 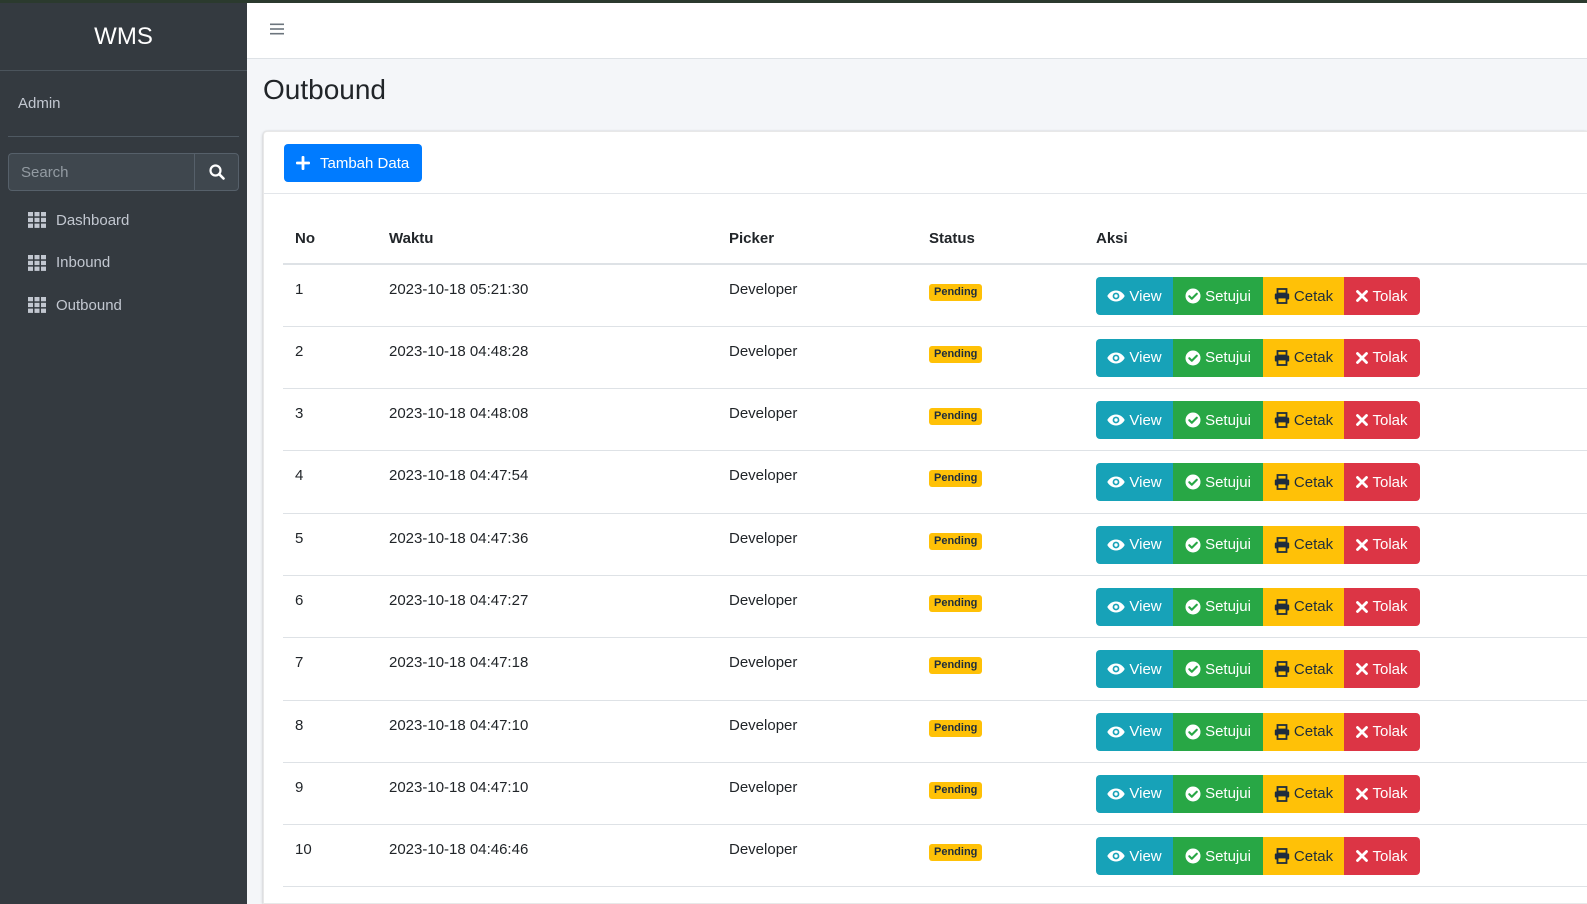 What do you see at coordinates (83, 263) in the screenshot?
I see `sidebar-item-label: Inbound` at bounding box center [83, 263].